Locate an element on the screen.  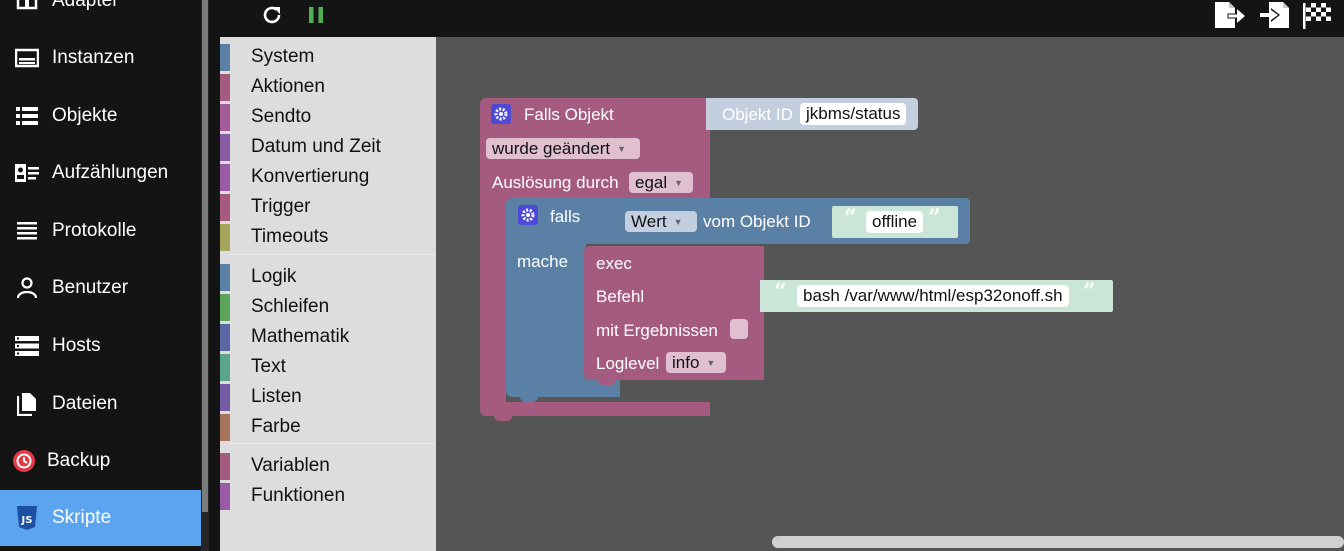
category-logik: Logik is located at coordinates (328, 277).